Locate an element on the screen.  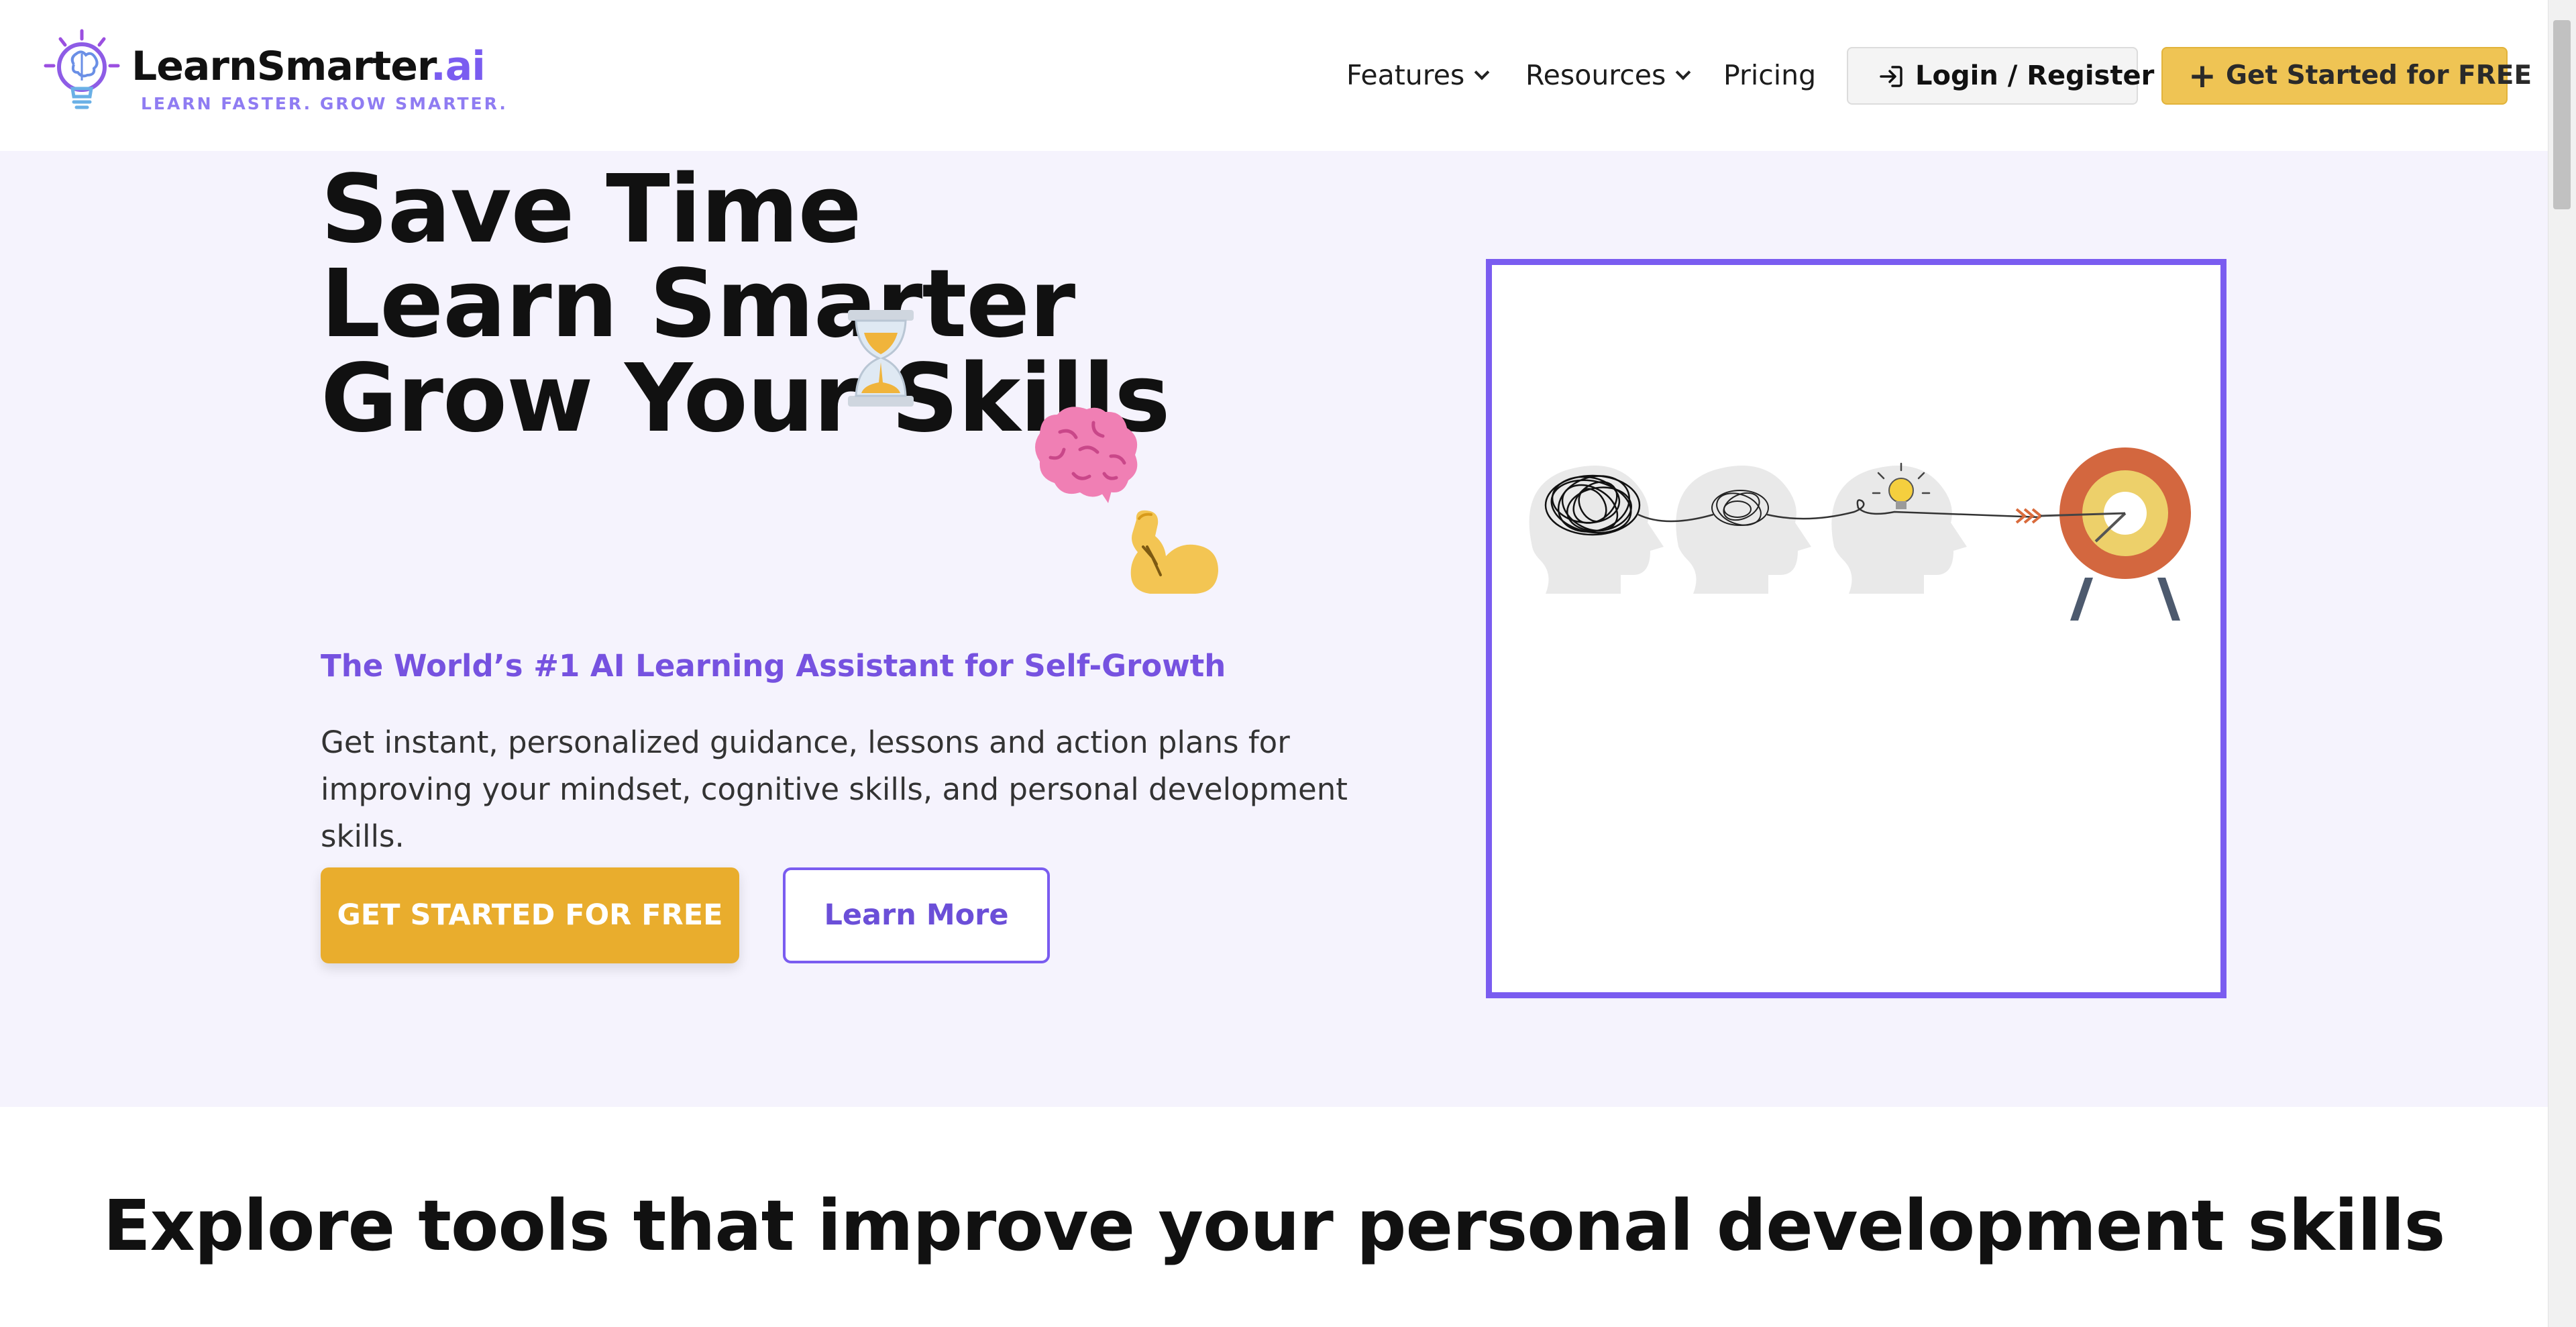
nav-resources: Resources is located at coordinates (1608, 75).